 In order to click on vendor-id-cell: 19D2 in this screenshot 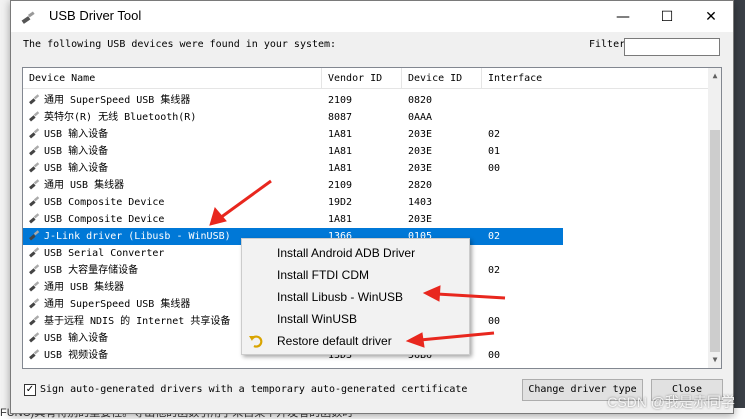, I will do `click(340, 202)`.